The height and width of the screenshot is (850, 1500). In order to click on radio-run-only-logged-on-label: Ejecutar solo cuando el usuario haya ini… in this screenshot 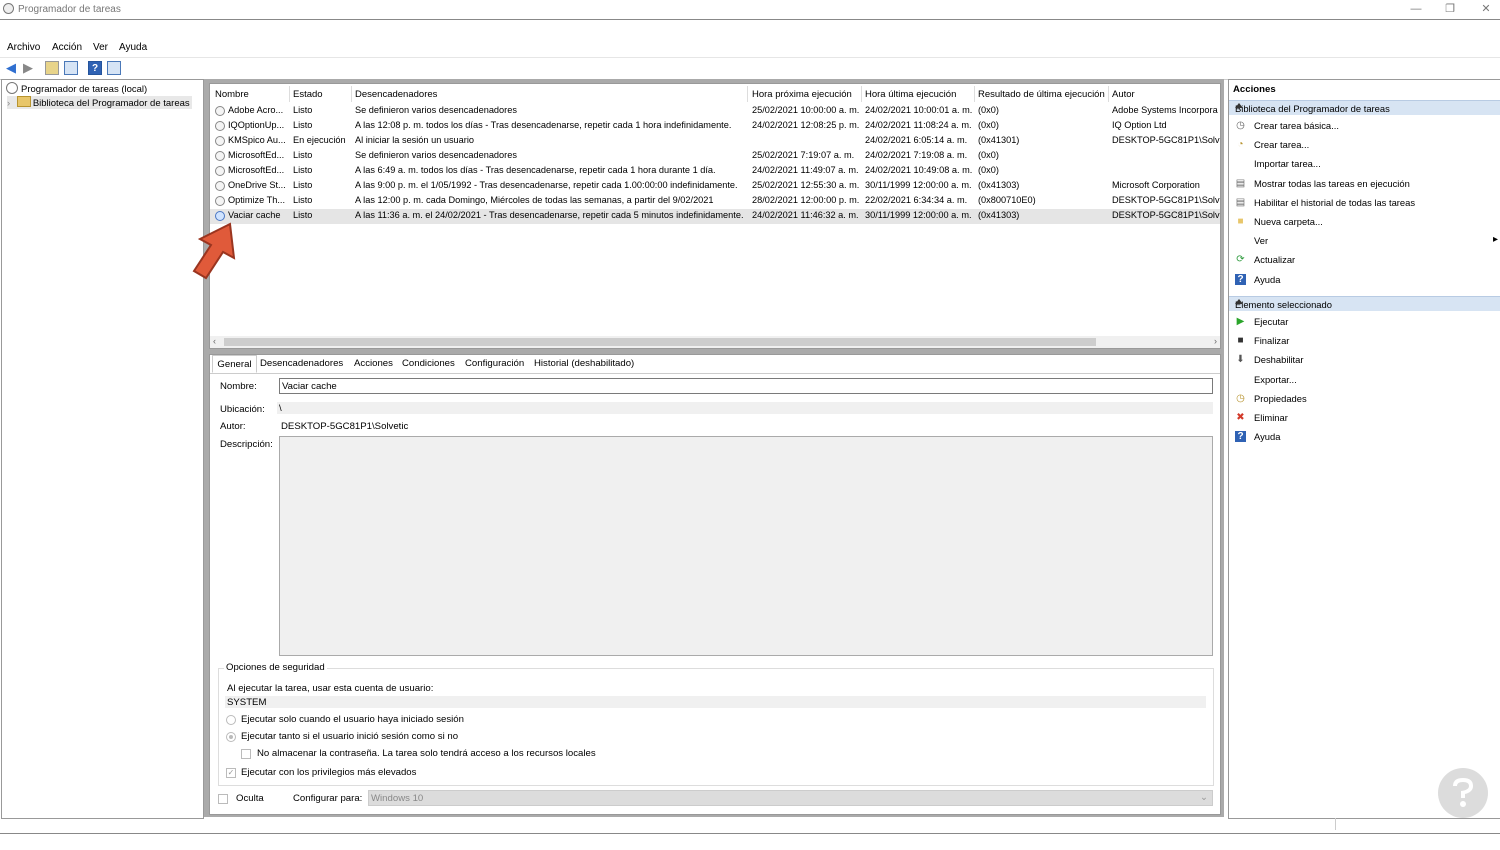, I will do `click(352, 719)`.